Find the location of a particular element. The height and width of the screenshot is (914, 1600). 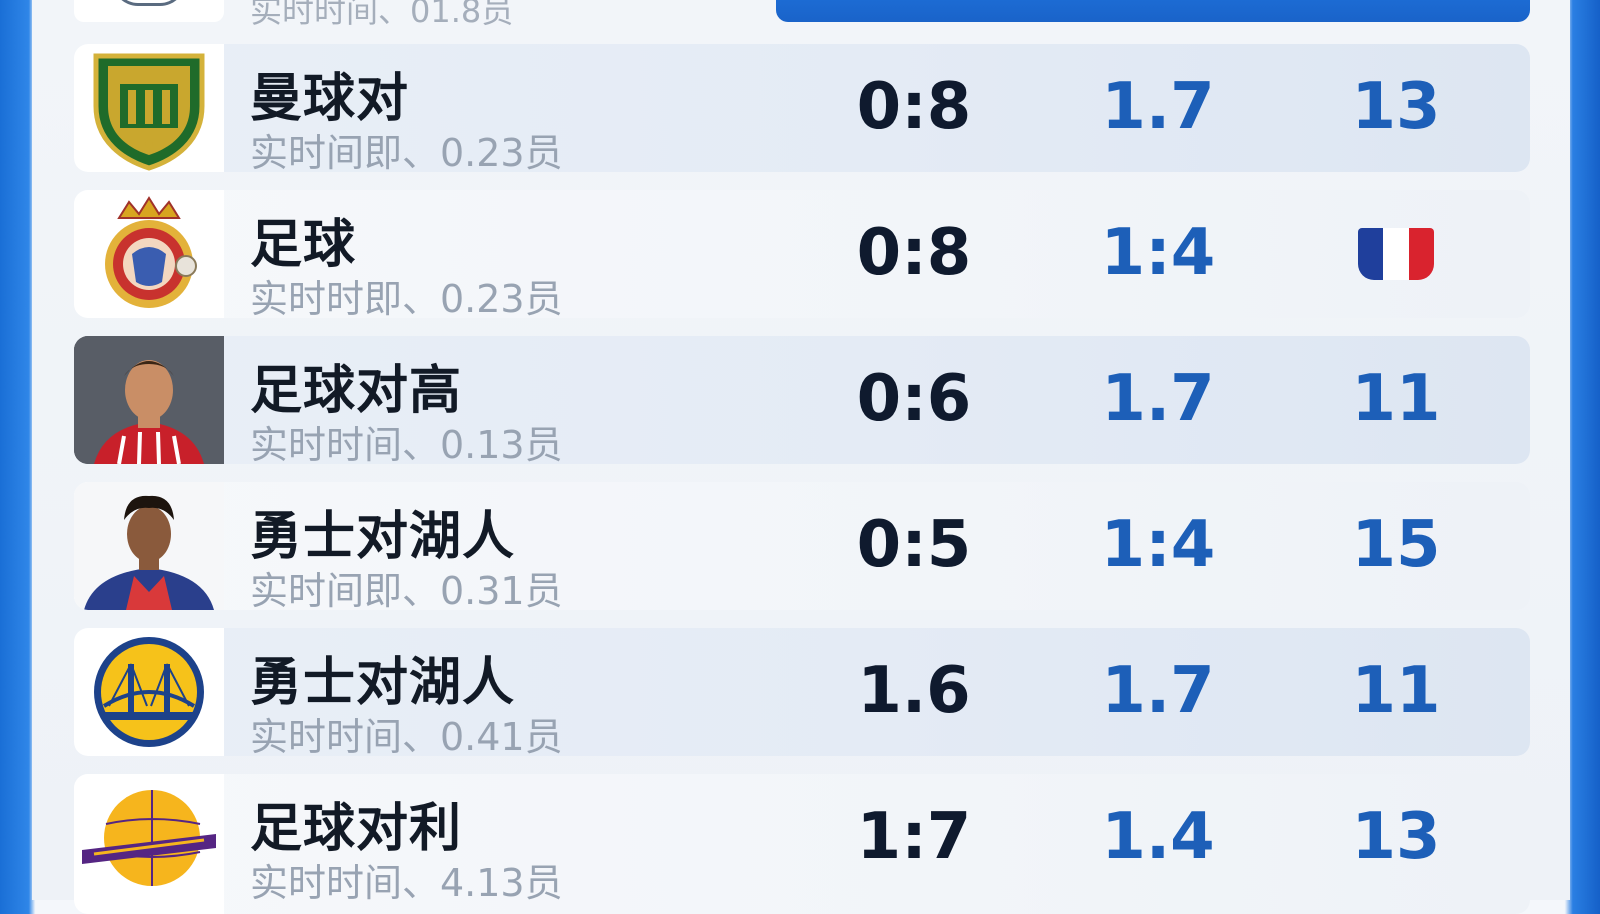

match-score: 0:6 is located at coordinates (914, 399).